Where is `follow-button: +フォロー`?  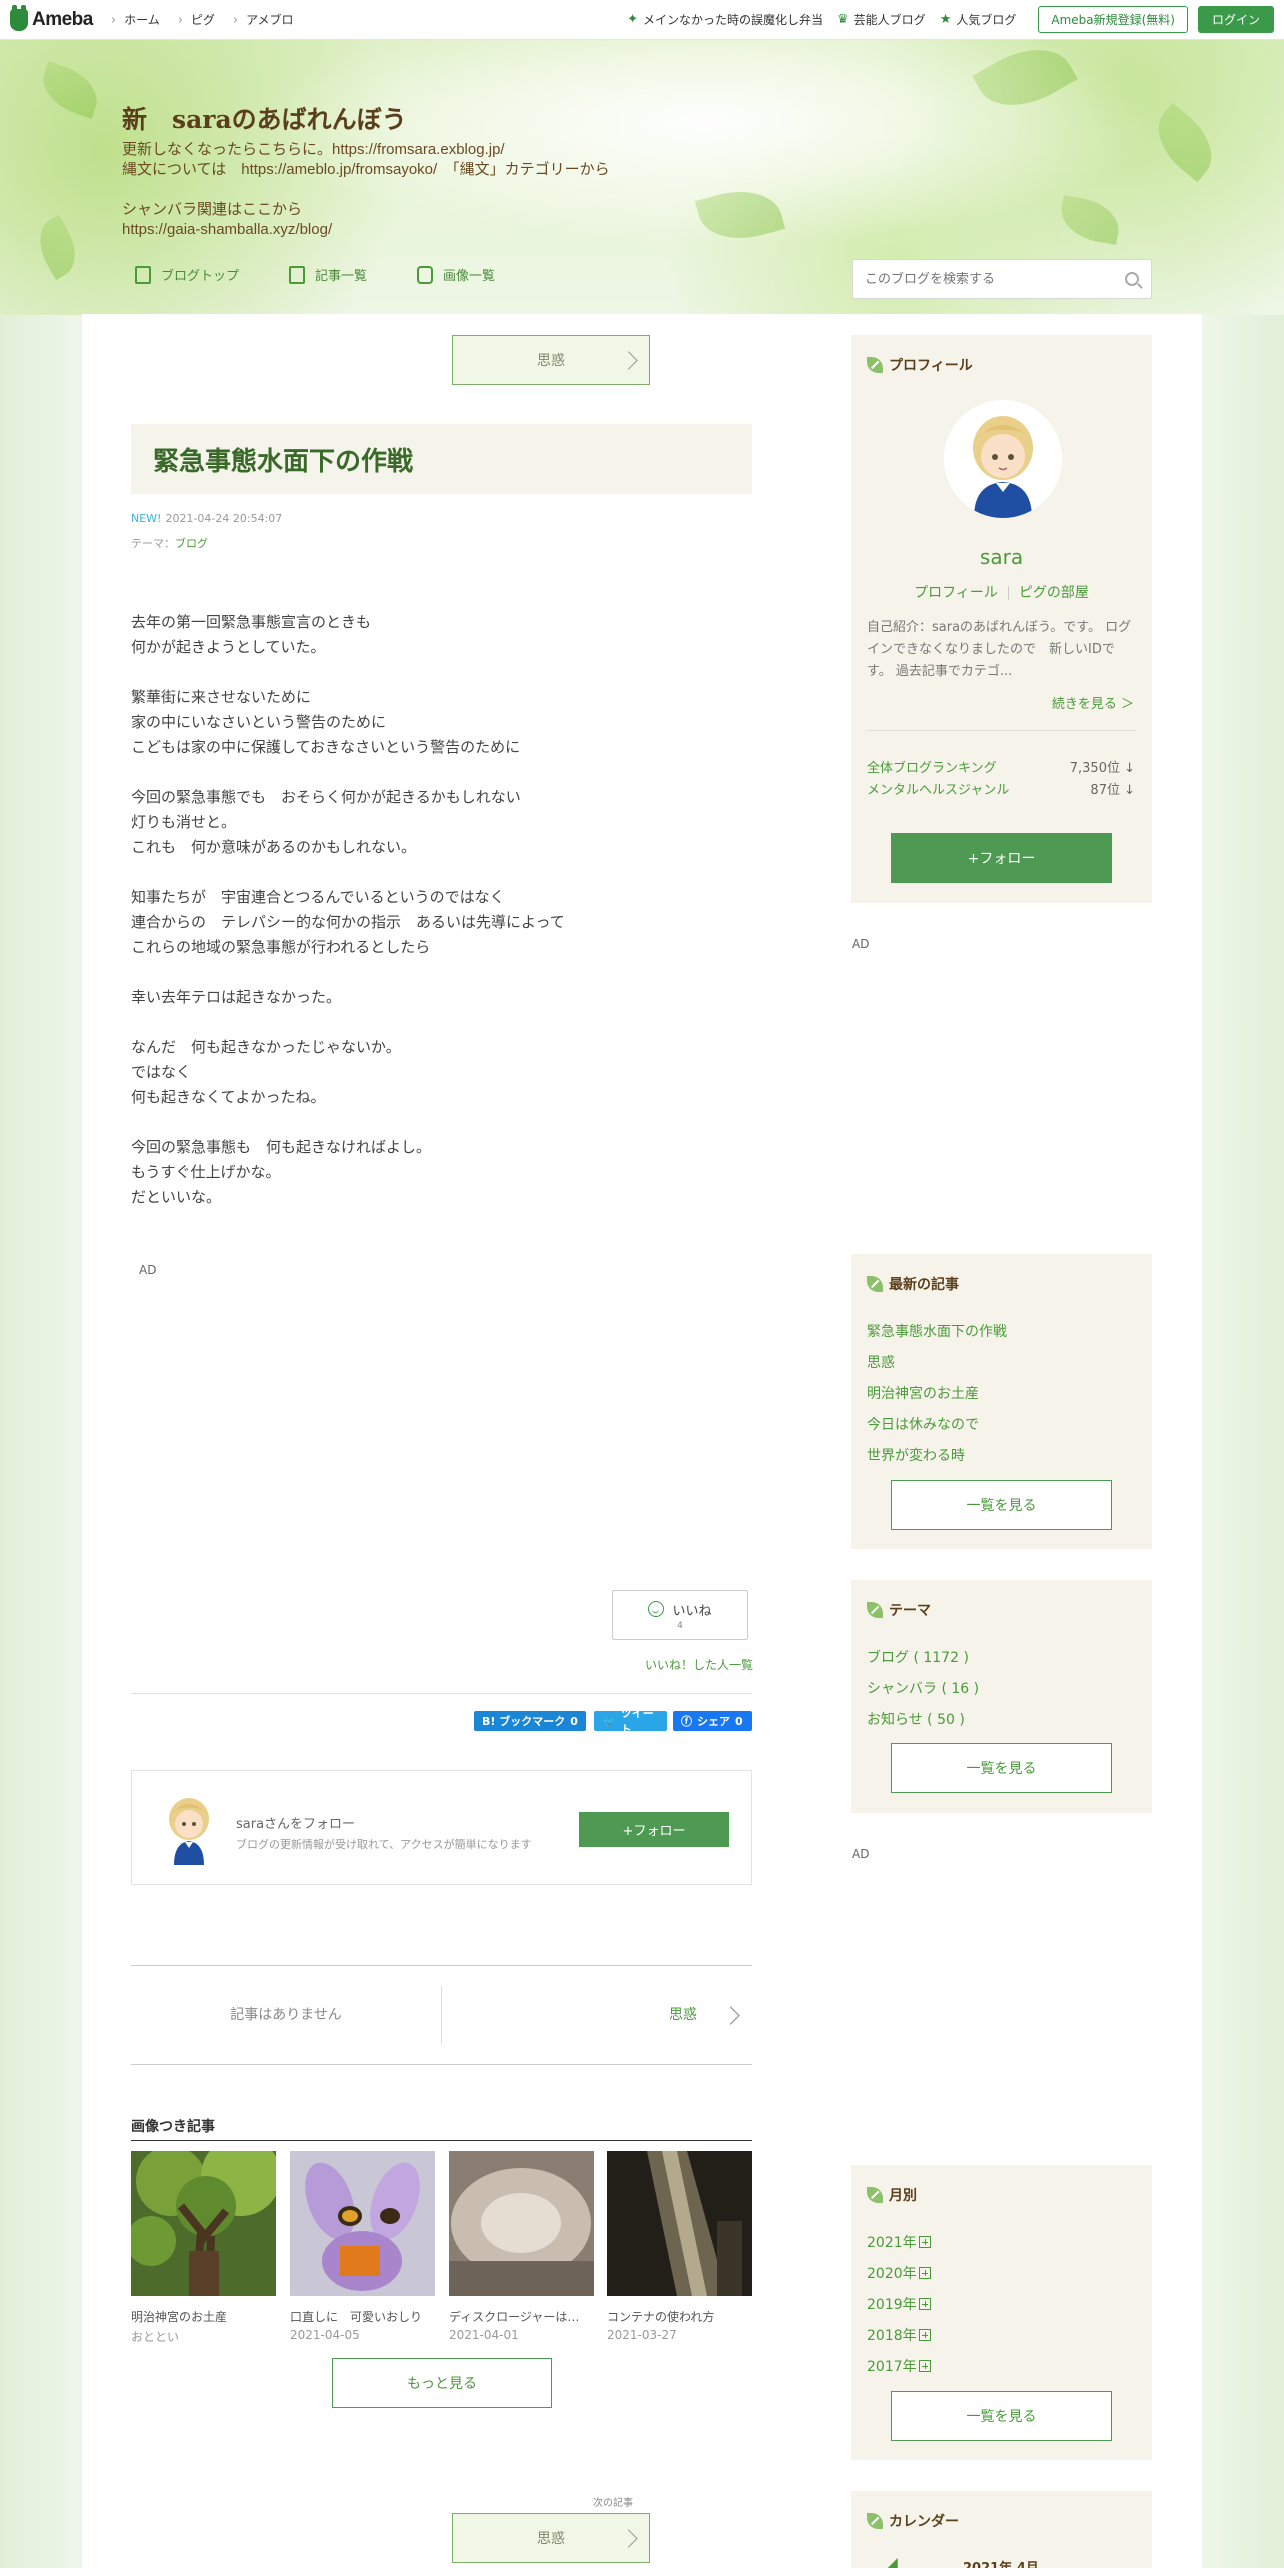 follow-button: +フォロー is located at coordinates (654, 1829).